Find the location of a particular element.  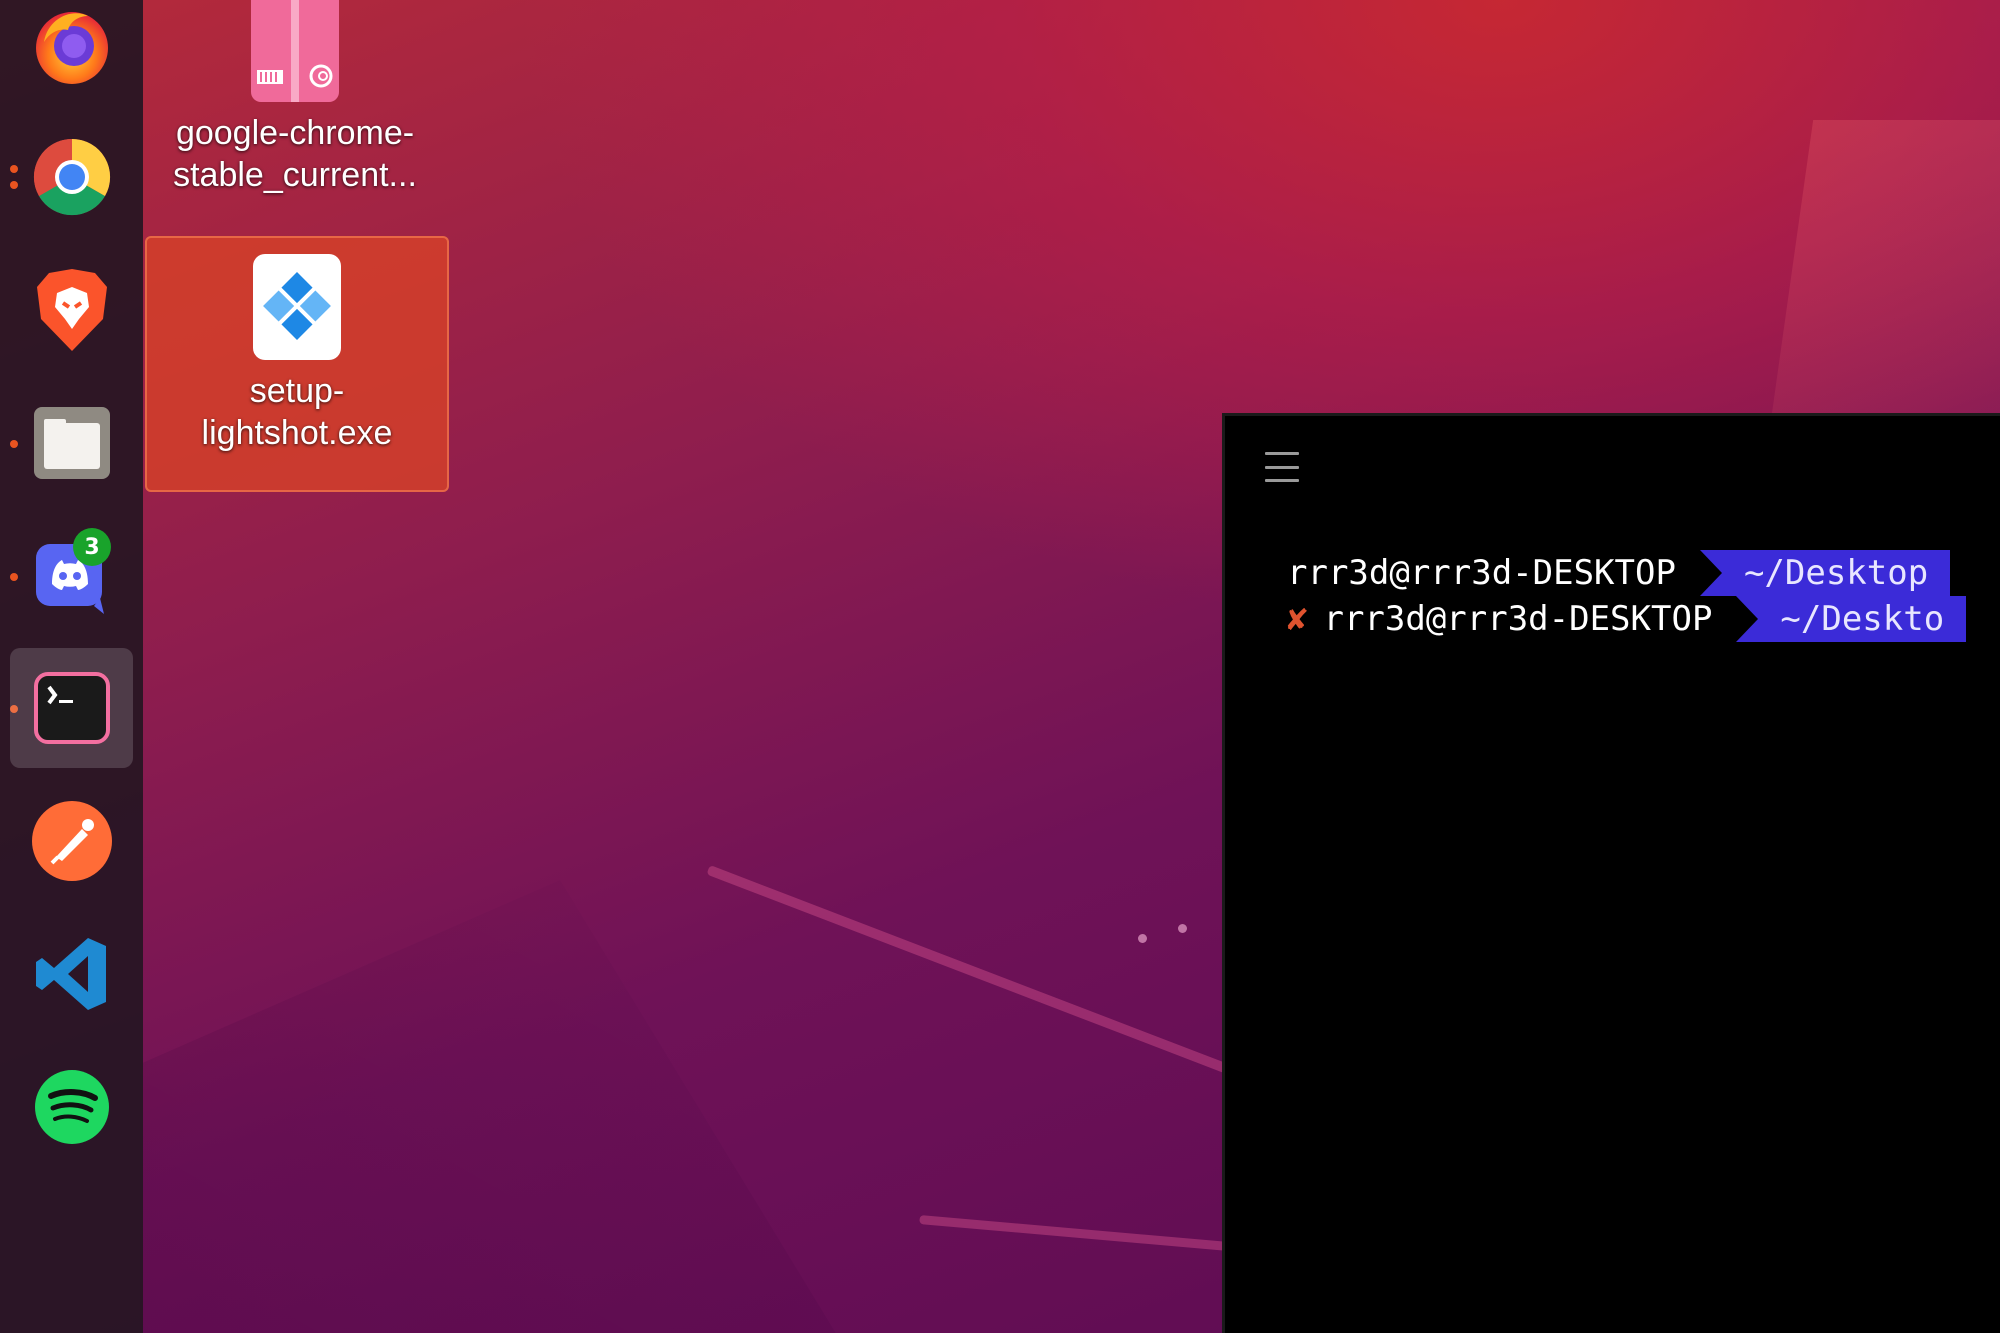

desktop-icon-setup-lightshot: setup- lightshot.exe is located at coordinates (297, 364).